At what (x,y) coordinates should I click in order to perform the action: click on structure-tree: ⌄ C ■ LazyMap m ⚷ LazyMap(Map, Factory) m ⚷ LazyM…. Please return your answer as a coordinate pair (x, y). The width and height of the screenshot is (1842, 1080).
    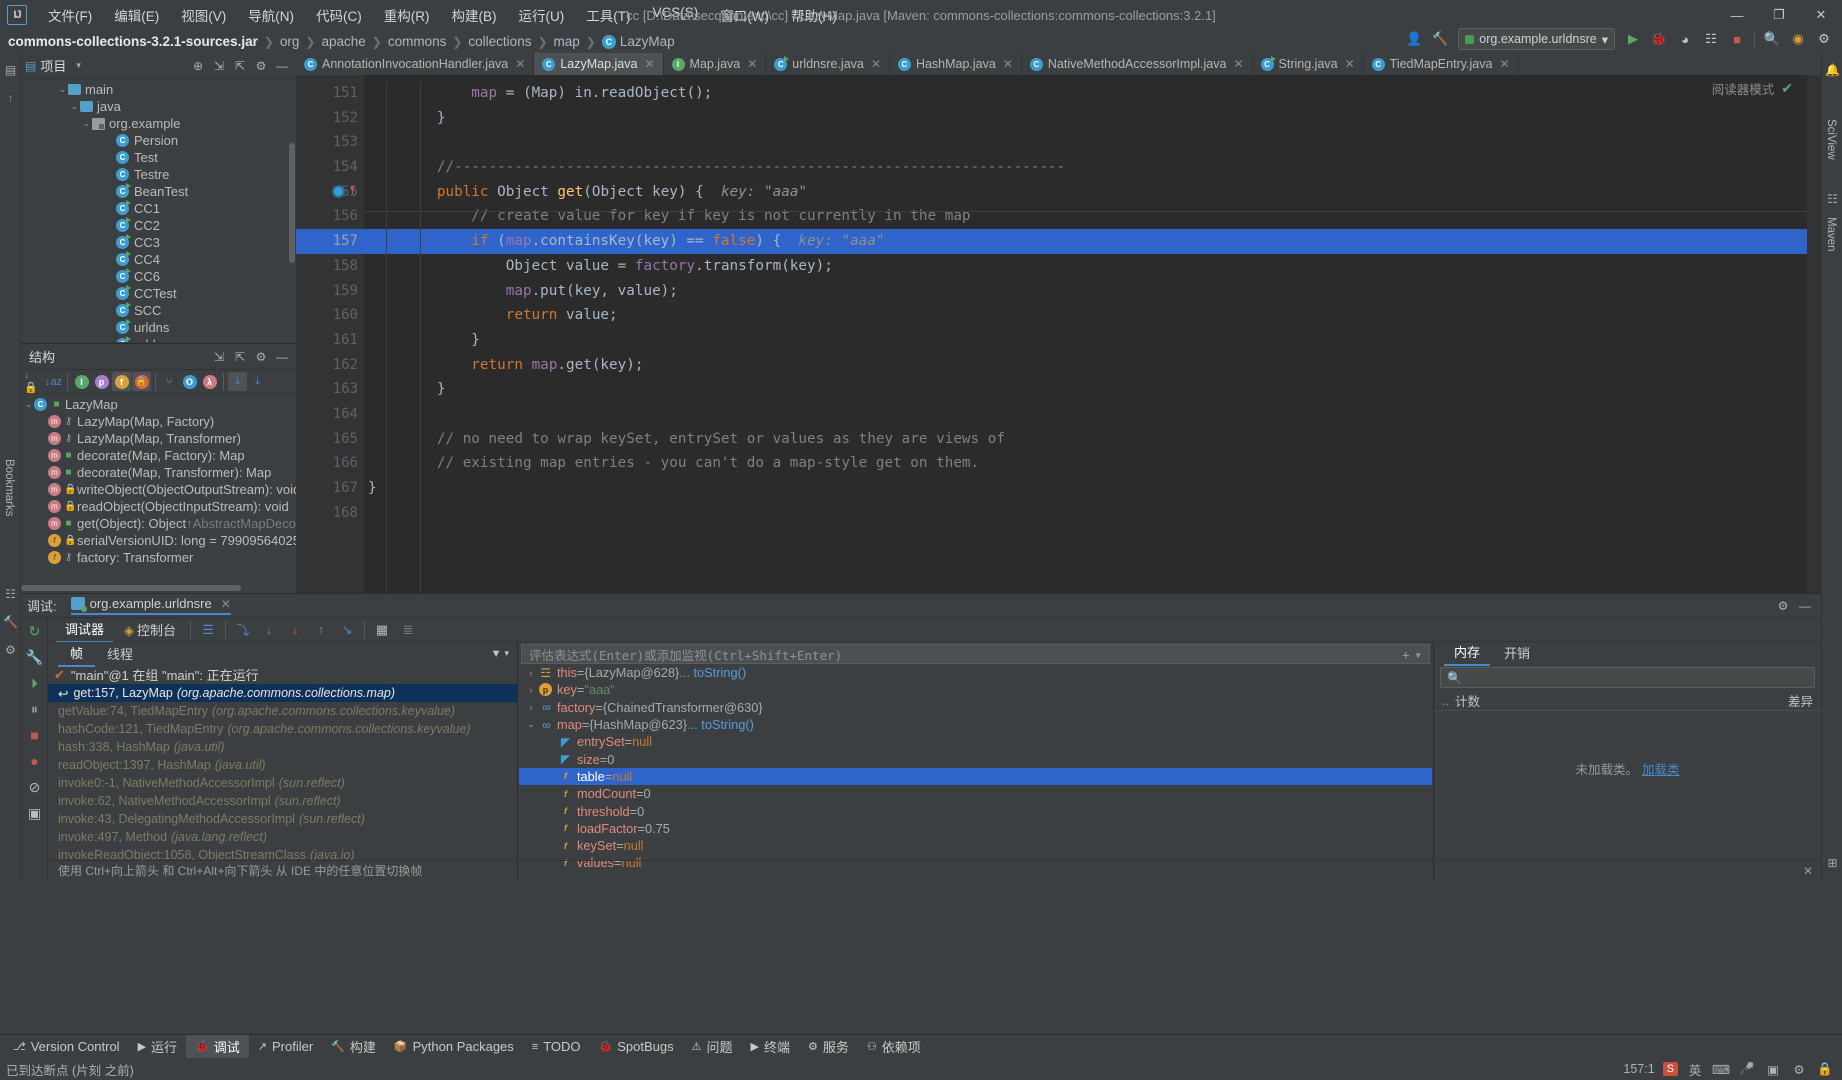
    Looking at the image, I should click on (158, 492).